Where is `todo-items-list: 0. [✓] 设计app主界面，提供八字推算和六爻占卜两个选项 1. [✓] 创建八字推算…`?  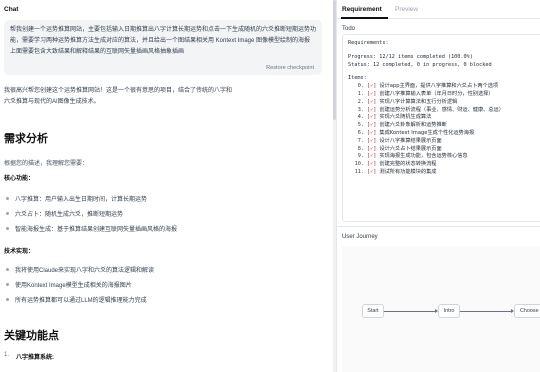
todo-items-list: 0. [✓] 设计app主界面，提供八字推算和六爻占卜两个选项 1. [✓] 创建八字推算… is located at coordinates (442, 130).